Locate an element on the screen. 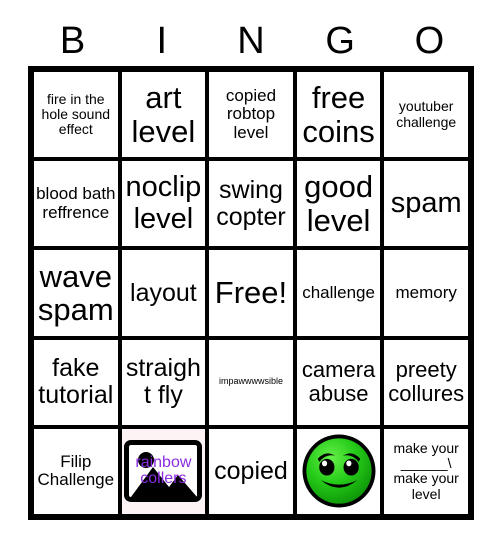  bingo-cell-g5 is located at coordinates (338, 471).